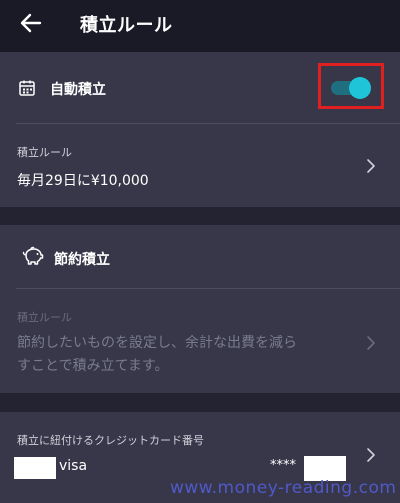  What do you see at coordinates (82, 260) in the screenshot?
I see `budget-saving-title: 節約積立` at bounding box center [82, 260].